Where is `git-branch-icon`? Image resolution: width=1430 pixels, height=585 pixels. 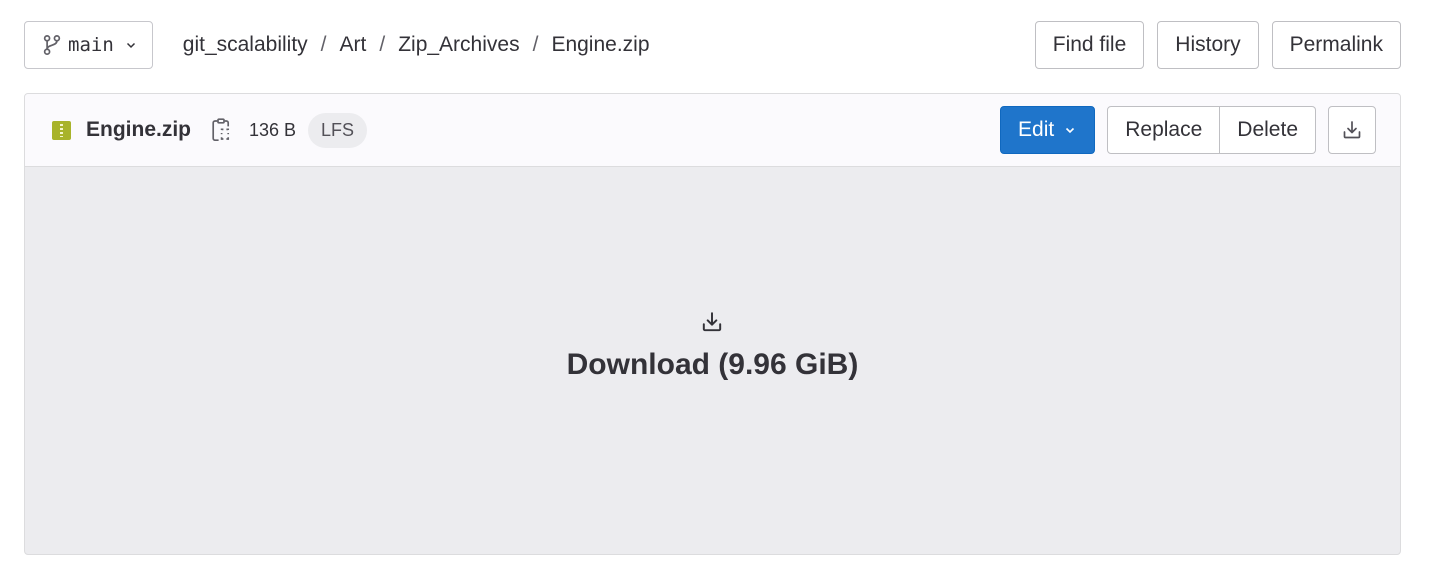 git-branch-icon is located at coordinates (52, 45).